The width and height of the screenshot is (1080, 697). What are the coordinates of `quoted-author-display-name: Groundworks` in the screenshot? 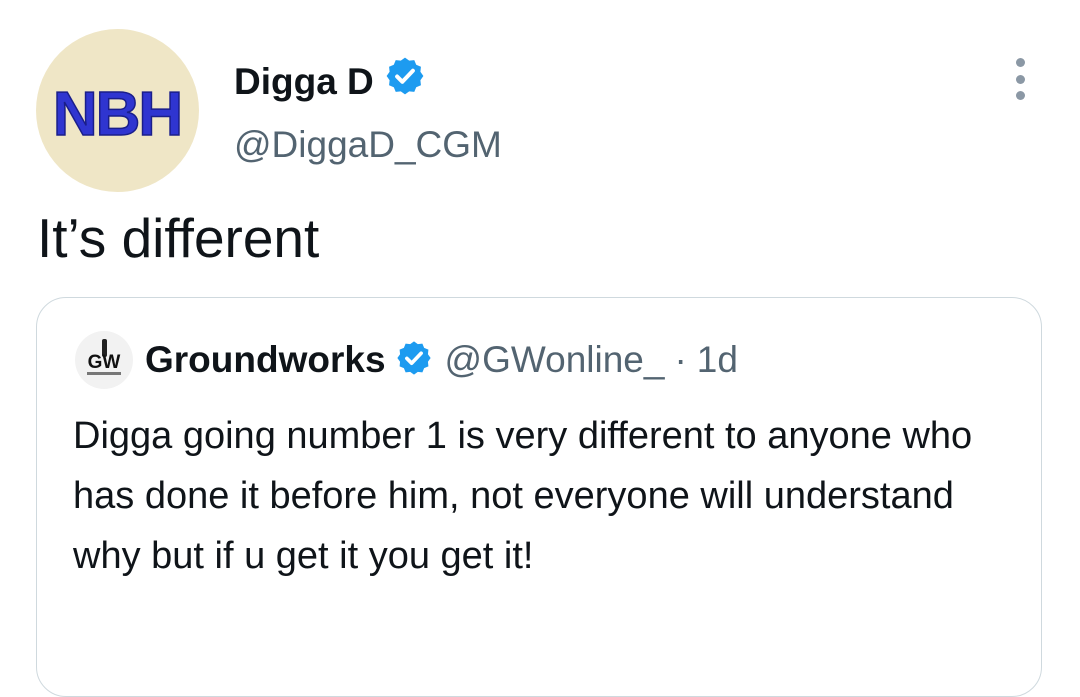 It's located at (265, 360).